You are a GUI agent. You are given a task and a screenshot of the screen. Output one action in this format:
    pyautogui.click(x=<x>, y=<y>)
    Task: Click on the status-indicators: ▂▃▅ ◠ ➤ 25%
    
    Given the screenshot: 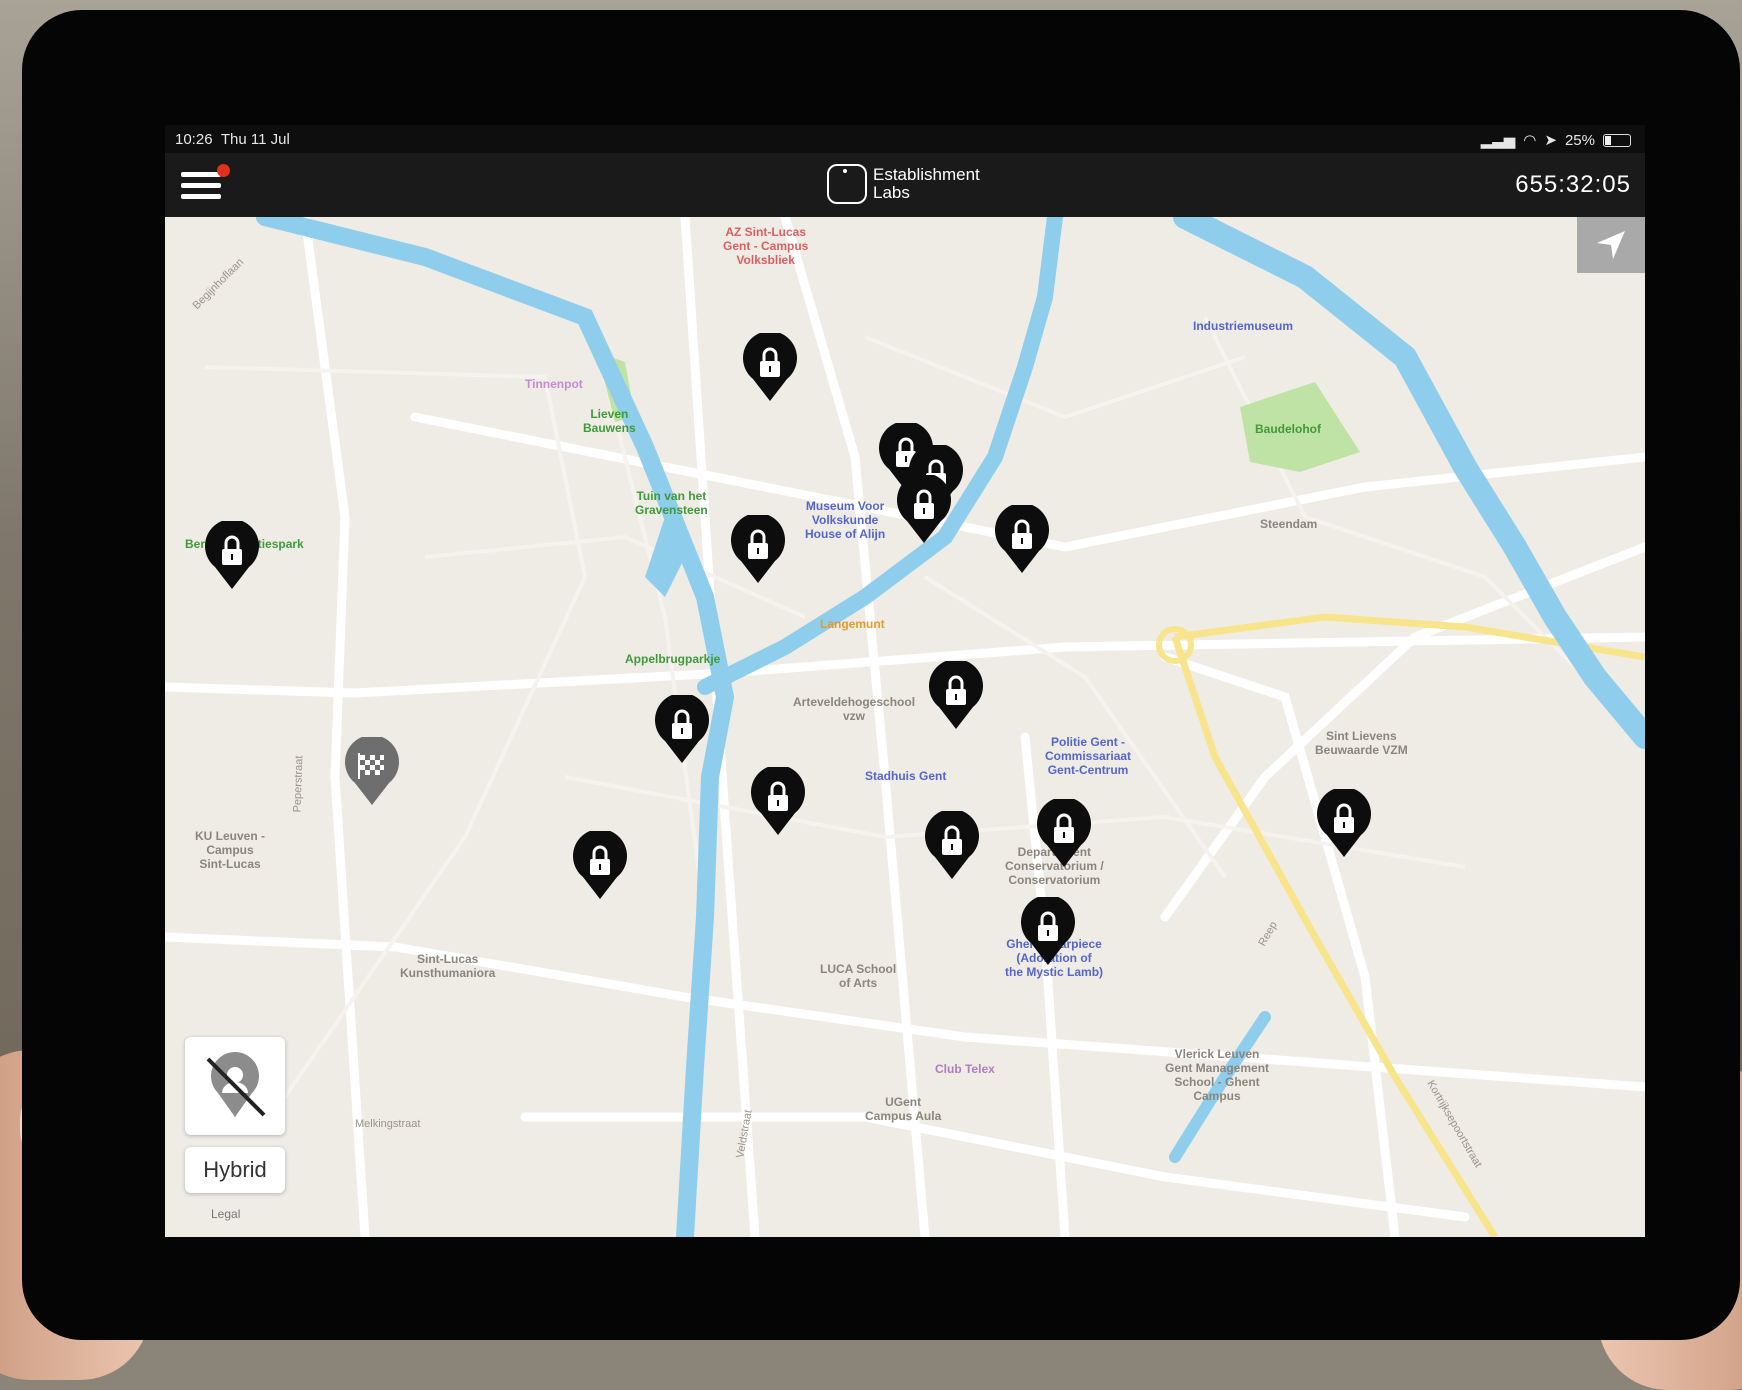 What is the action you would take?
    pyautogui.click(x=1556, y=140)
    